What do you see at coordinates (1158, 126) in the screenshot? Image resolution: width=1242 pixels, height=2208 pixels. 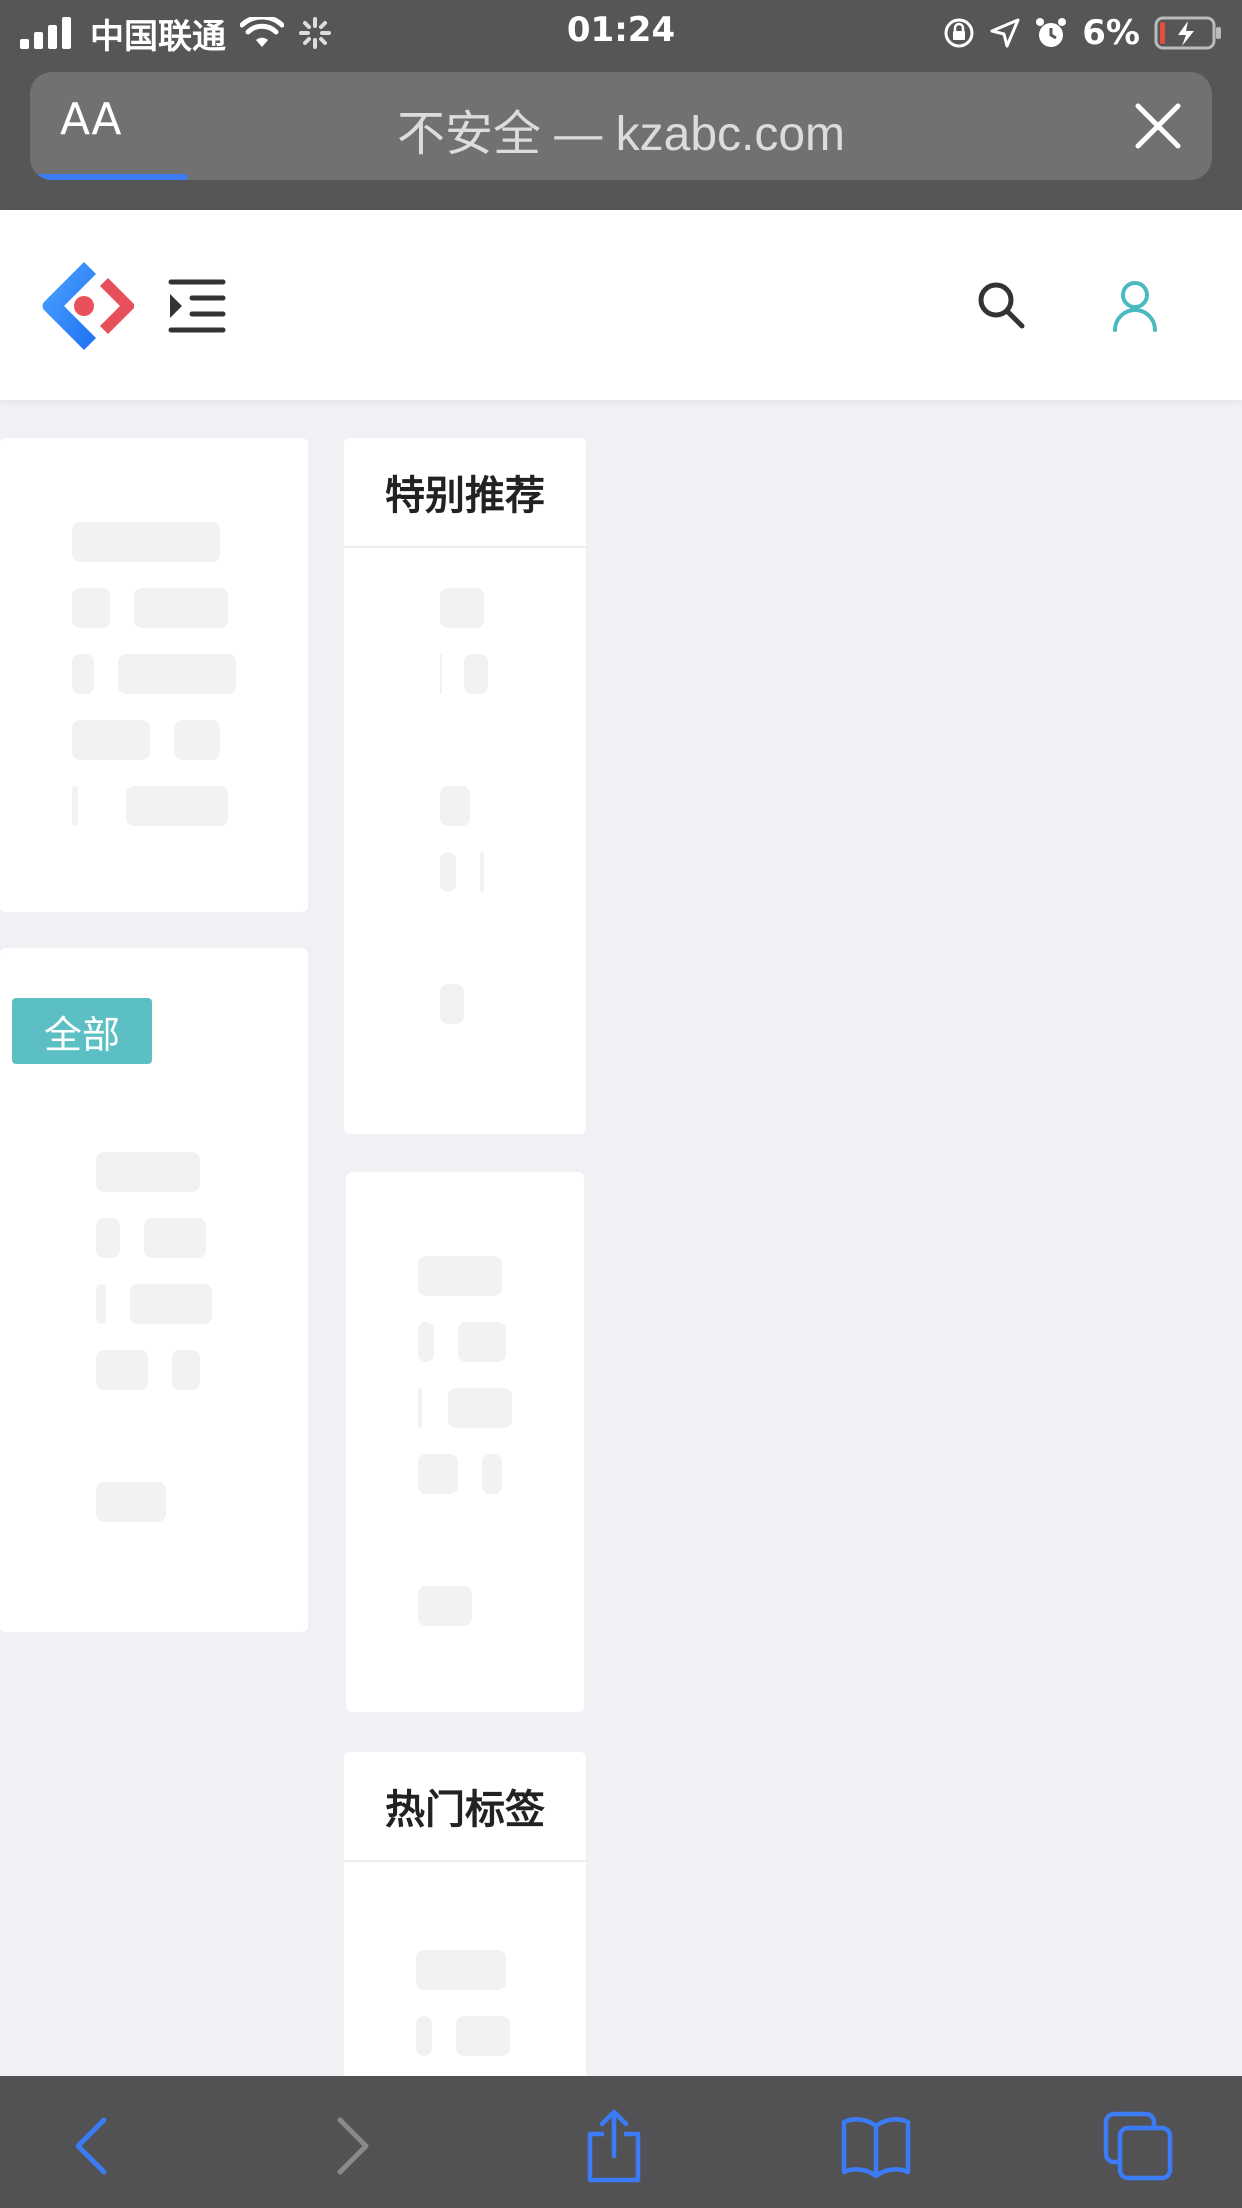 I see `close-icon` at bounding box center [1158, 126].